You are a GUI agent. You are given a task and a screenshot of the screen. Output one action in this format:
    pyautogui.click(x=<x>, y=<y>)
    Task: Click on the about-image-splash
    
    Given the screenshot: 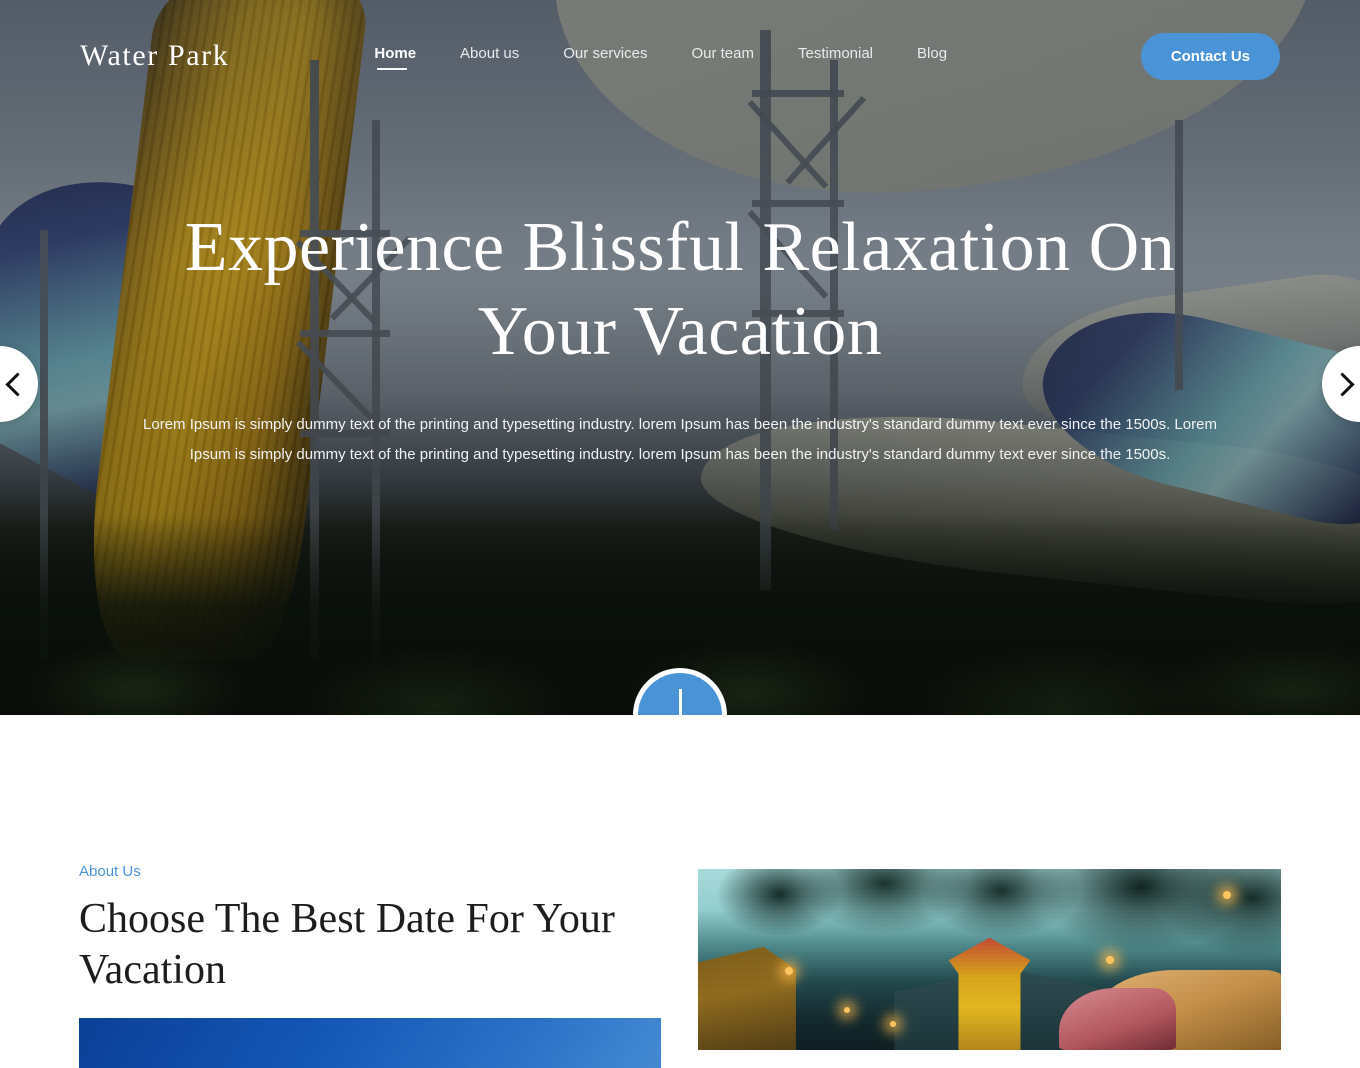 What is the action you would take?
    pyautogui.click(x=370, y=1043)
    